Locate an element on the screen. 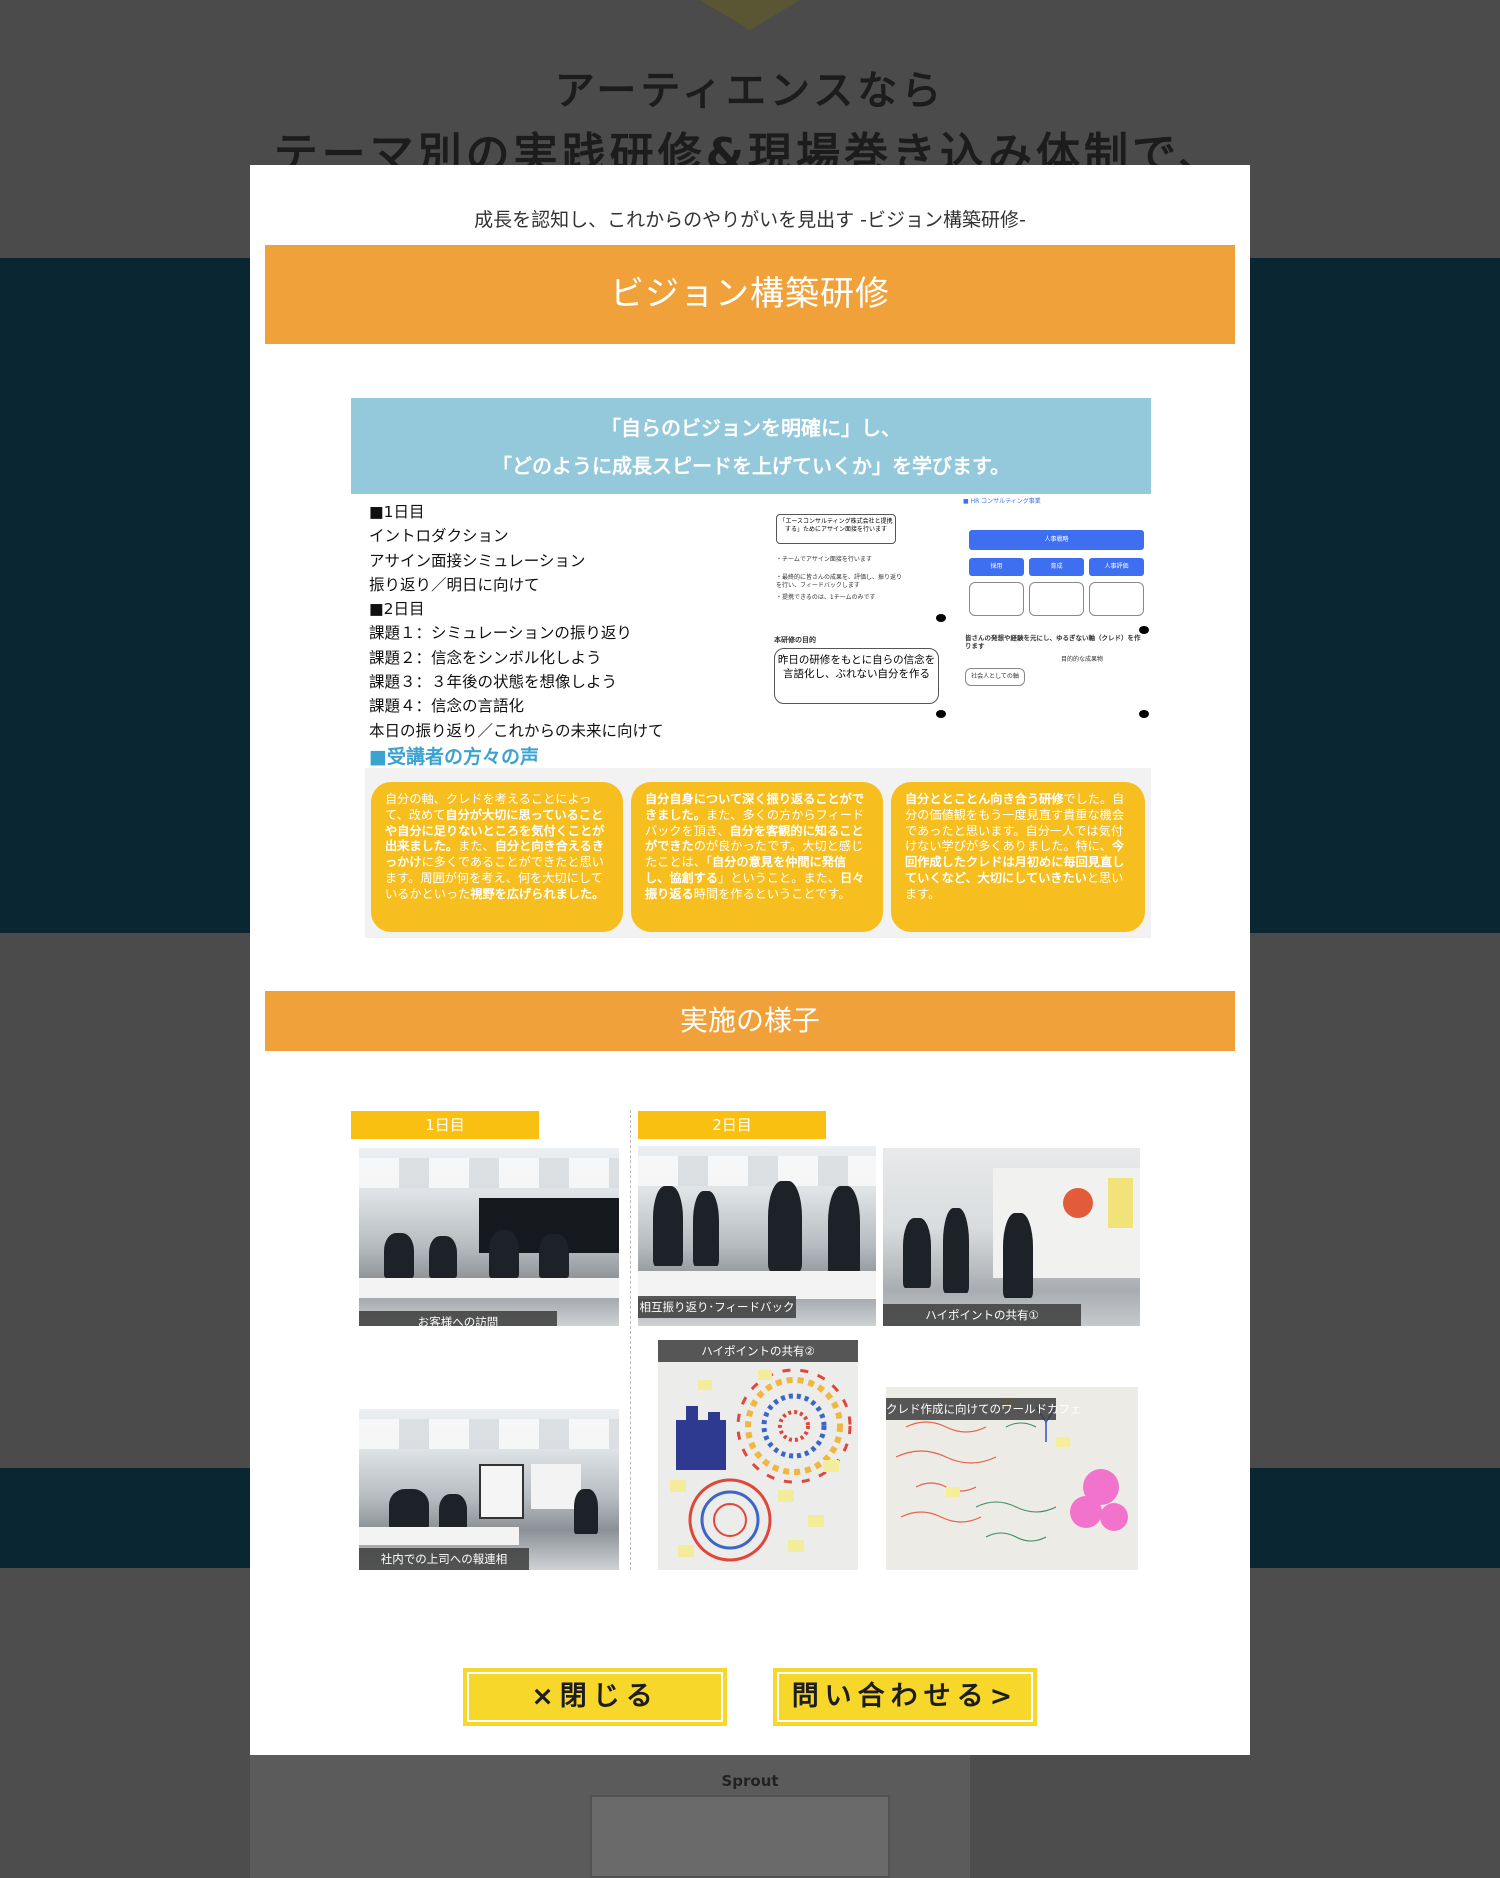  modal-subtitle: 成長を認知し、これからのやりがいを見出す -ビジョン構築研修- is located at coordinates (750, 220).